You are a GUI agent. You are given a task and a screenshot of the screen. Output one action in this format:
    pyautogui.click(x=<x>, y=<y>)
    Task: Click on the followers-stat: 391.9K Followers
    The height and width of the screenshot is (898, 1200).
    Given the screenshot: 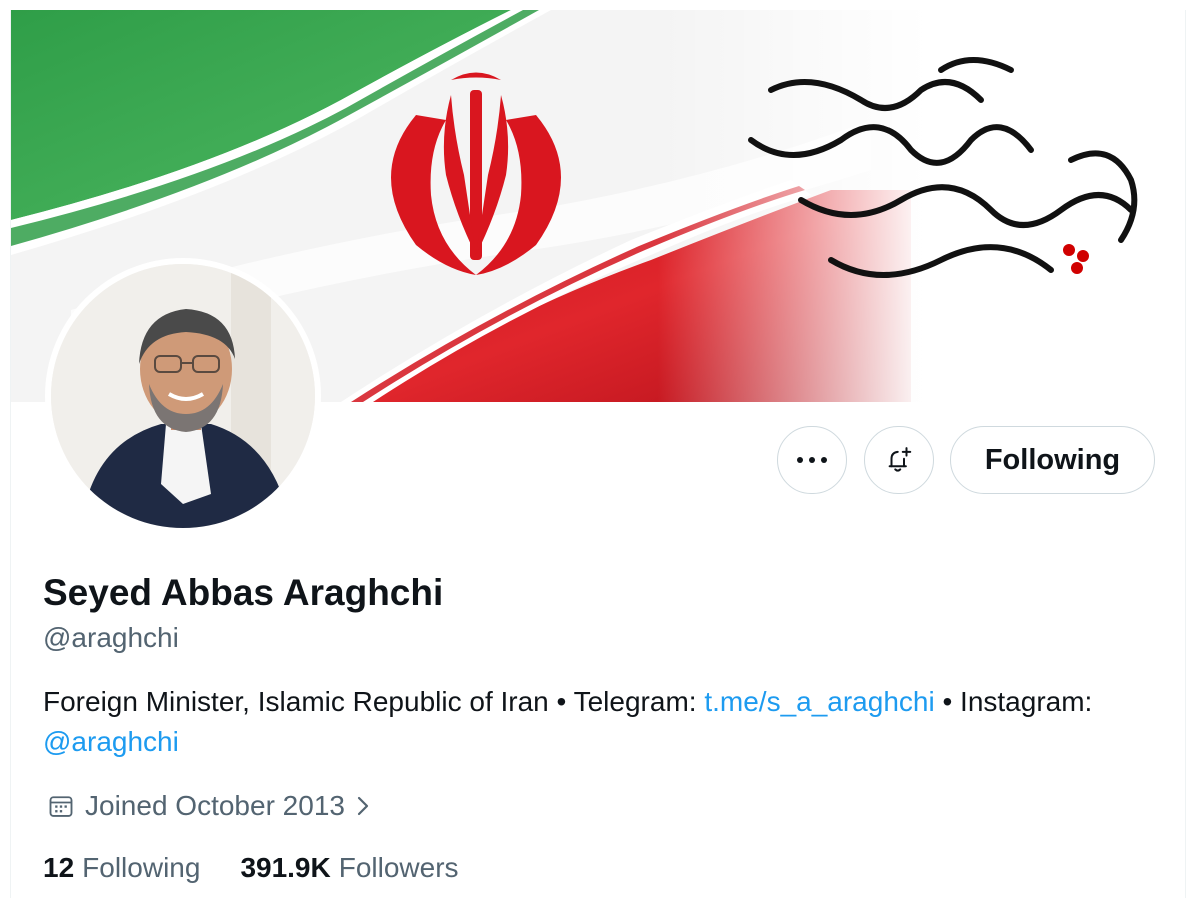 What is the action you would take?
    pyautogui.click(x=349, y=868)
    